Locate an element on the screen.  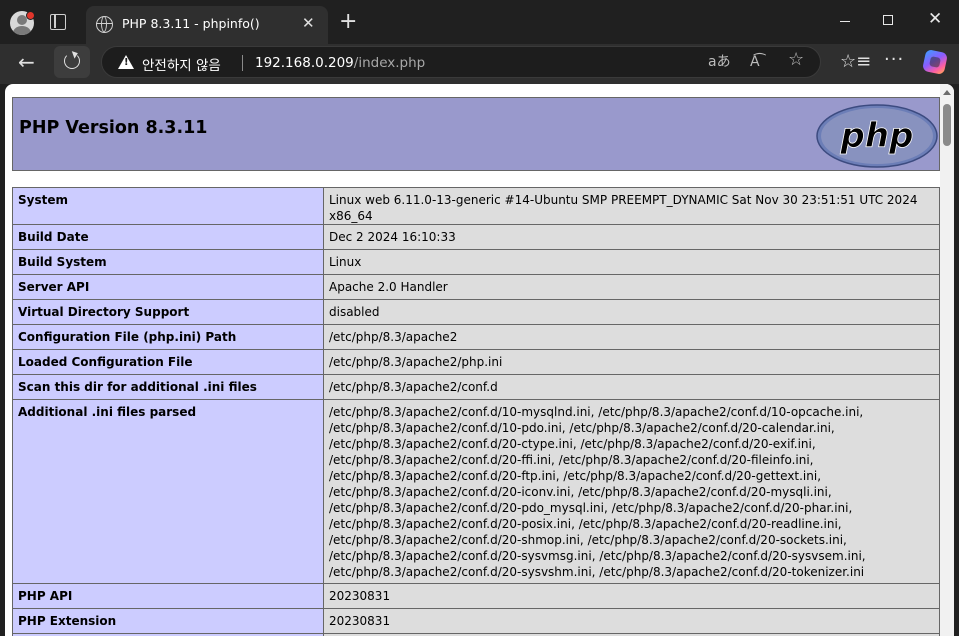
row-key: Virtual Directory Support is located at coordinates (168, 312).